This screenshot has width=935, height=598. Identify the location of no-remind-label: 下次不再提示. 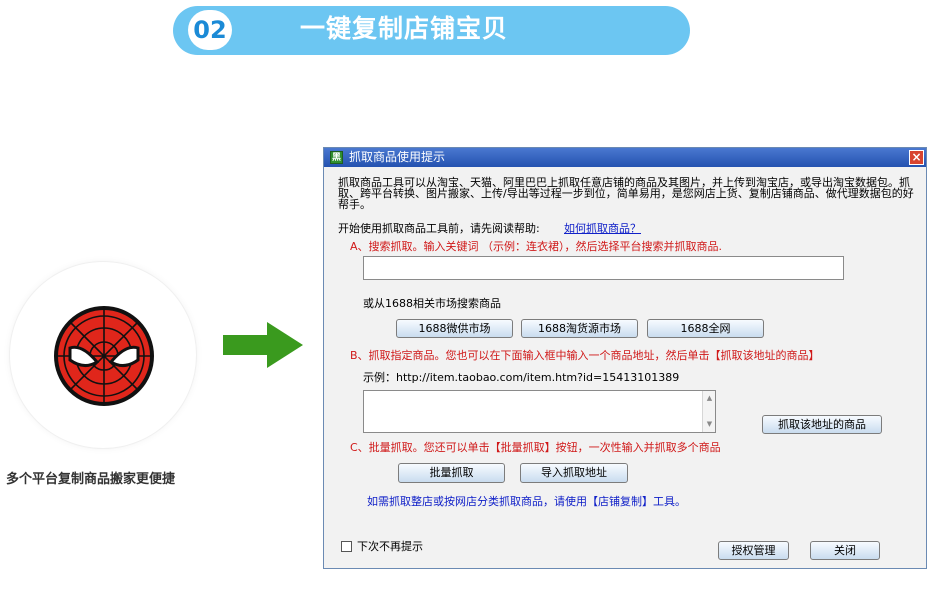
(390, 546).